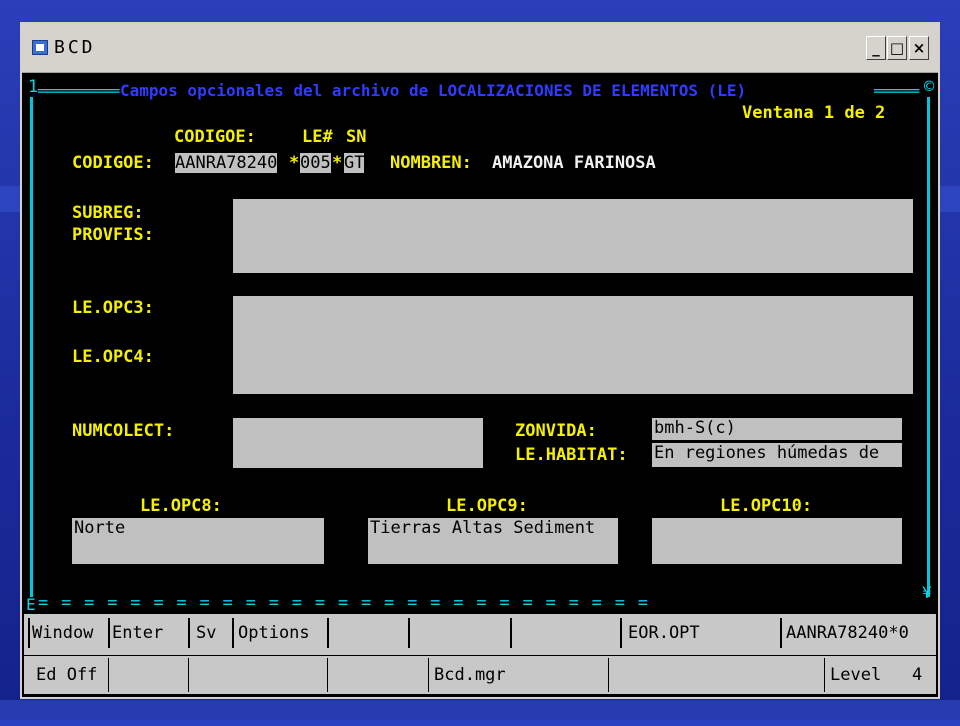 Image resolution: width=960 pixels, height=726 pixels. What do you see at coordinates (113, 235) in the screenshot?
I see `provfis-label: PROVFIS:` at bounding box center [113, 235].